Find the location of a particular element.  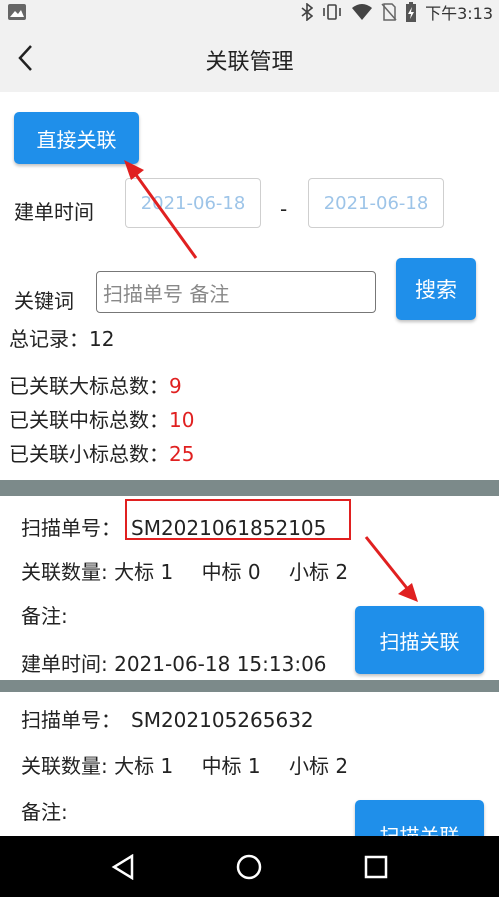

created-time-row: 建单时间: 2021-06-18 15:13:06 is located at coordinates (174, 662).